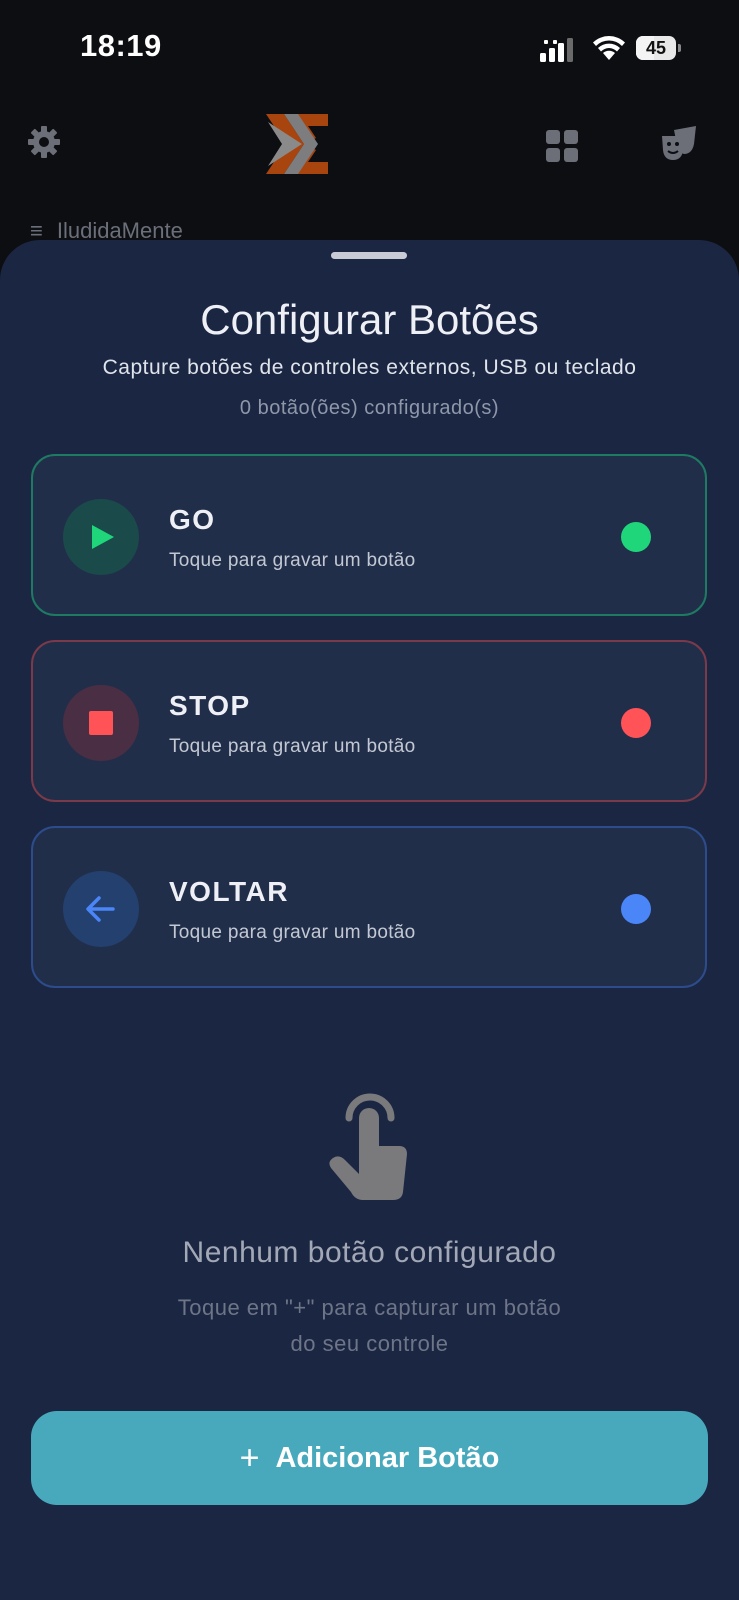  Describe the element at coordinates (369, 721) in the screenshot. I see `stop-button-card: STOP Toque para gravar um botão` at that location.